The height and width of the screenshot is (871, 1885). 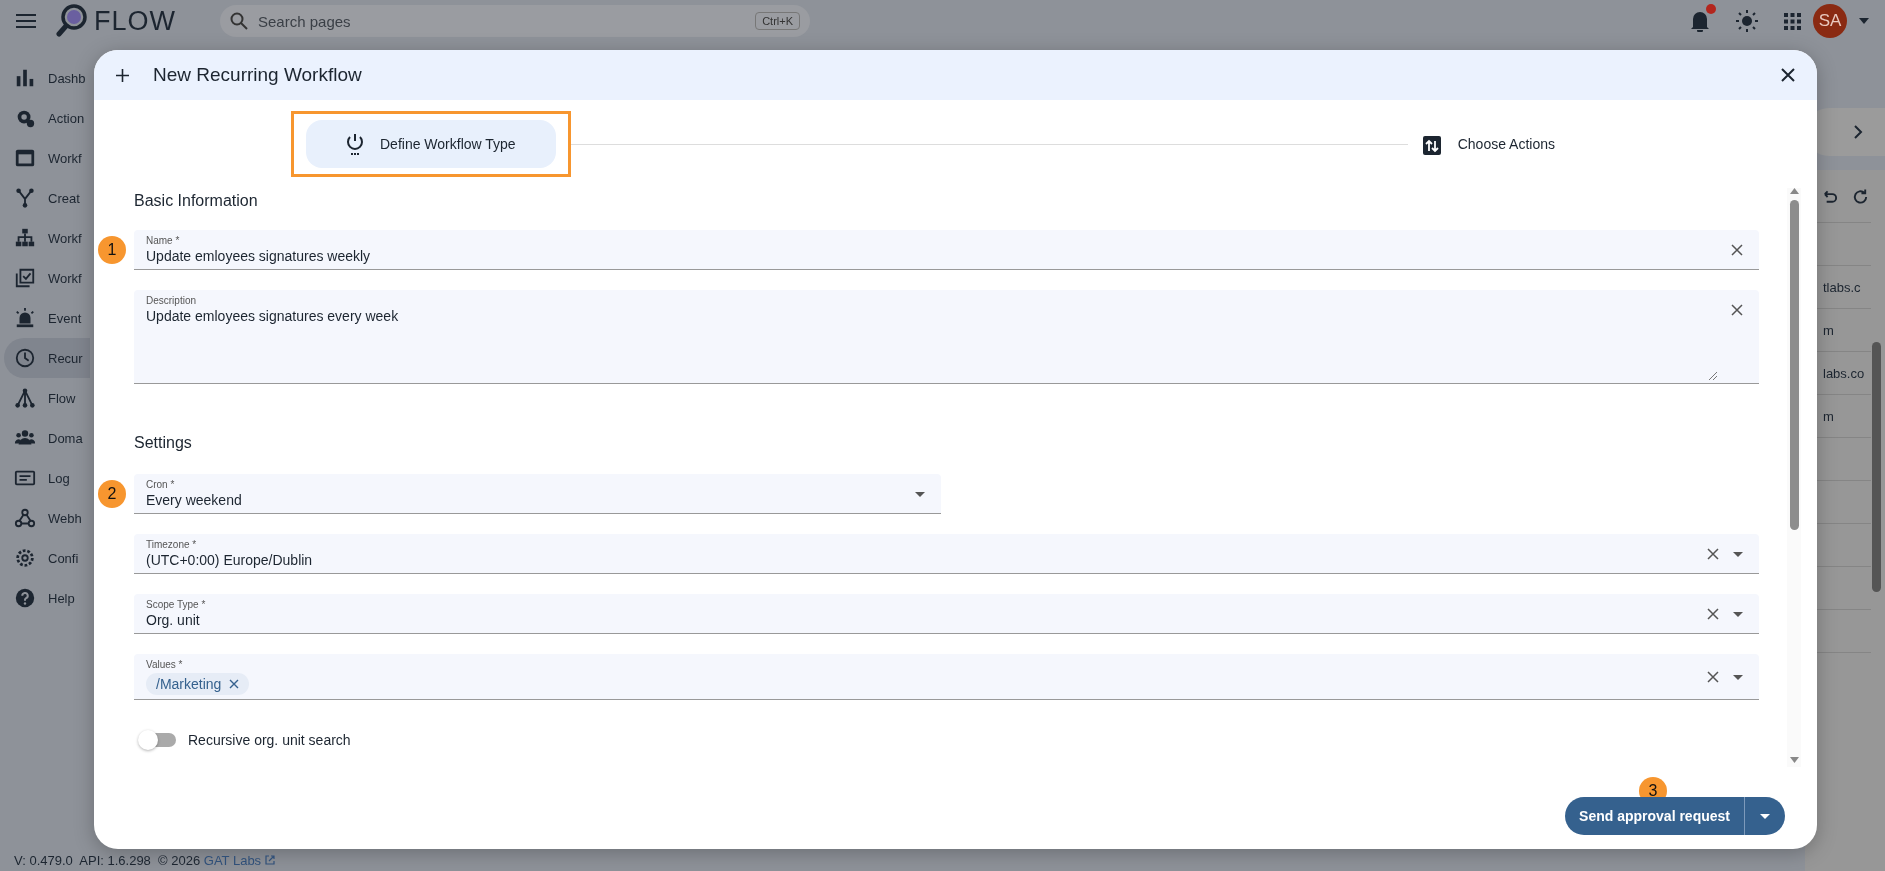 What do you see at coordinates (26, 21) in the screenshot?
I see `menu-icon` at bounding box center [26, 21].